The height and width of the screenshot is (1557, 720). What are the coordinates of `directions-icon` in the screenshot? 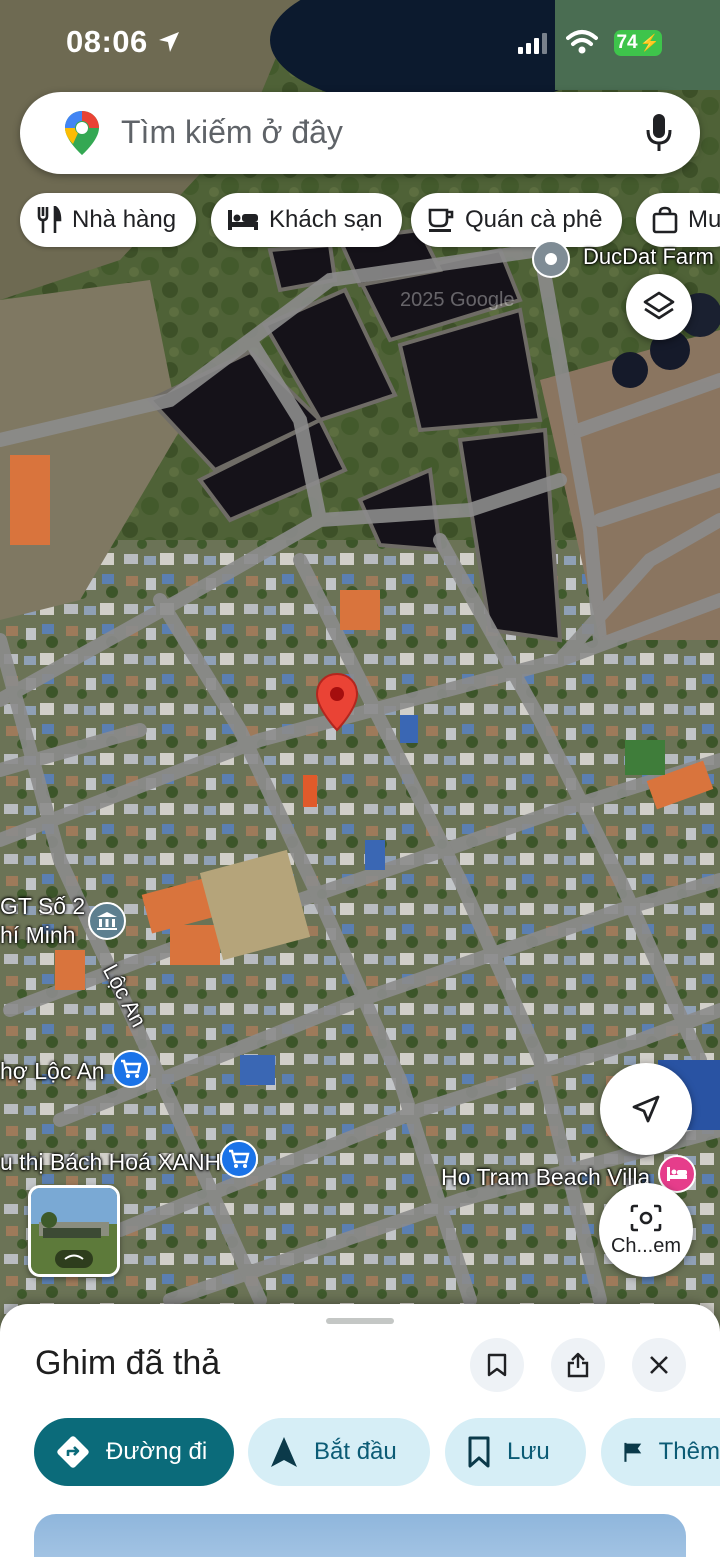 It's located at (73, 1452).